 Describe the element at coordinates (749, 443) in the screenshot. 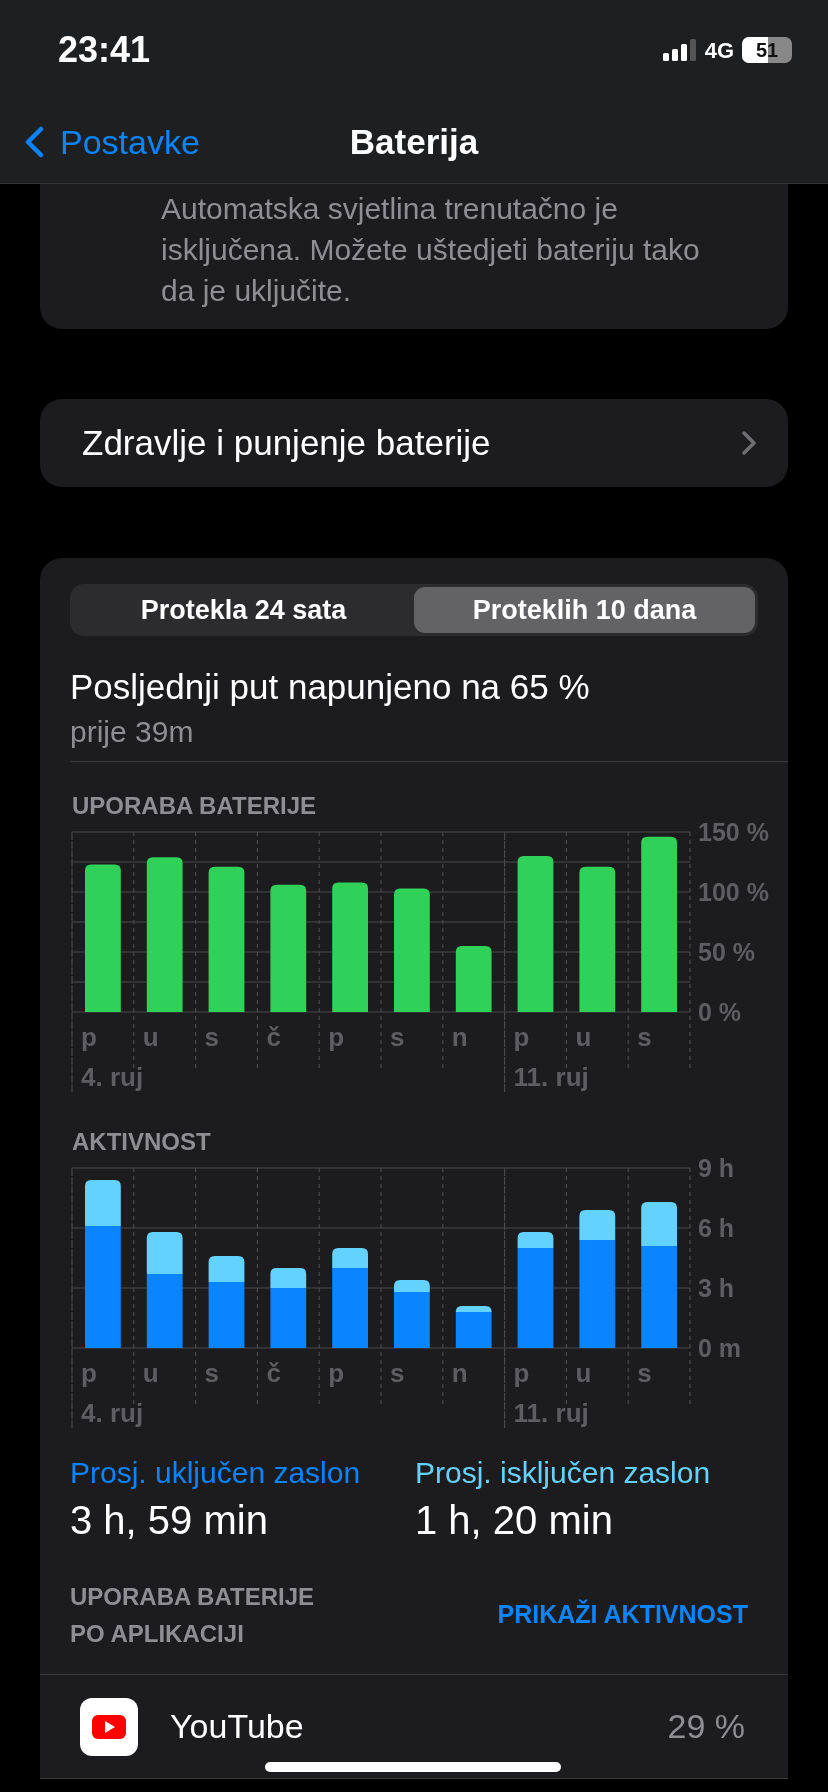

I see `chevron-right-icon` at that location.